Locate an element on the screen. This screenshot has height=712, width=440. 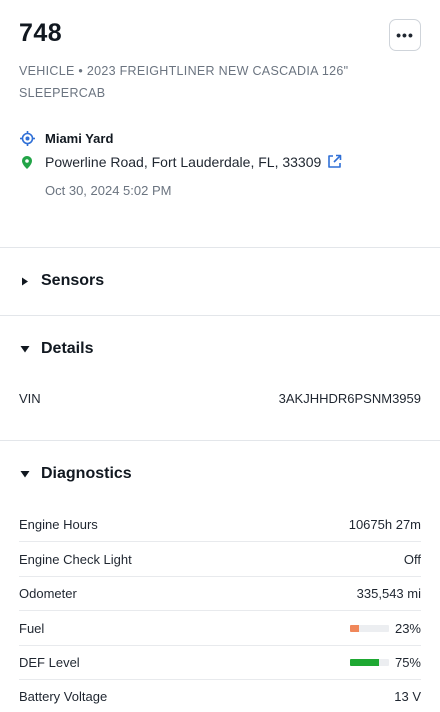
check-light-value: Off is located at coordinates (412, 559).